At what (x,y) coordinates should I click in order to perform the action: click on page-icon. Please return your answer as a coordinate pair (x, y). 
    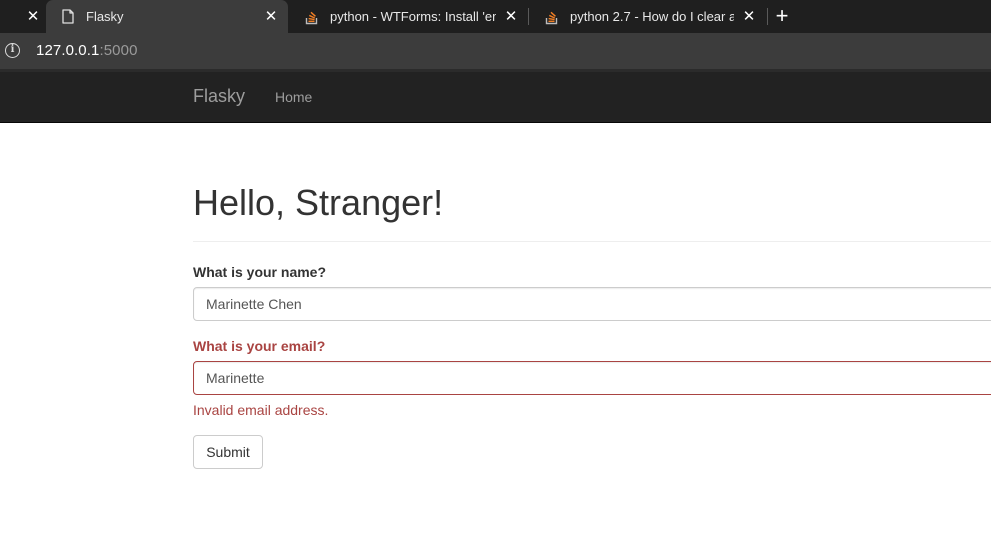
    Looking at the image, I should click on (68, 17).